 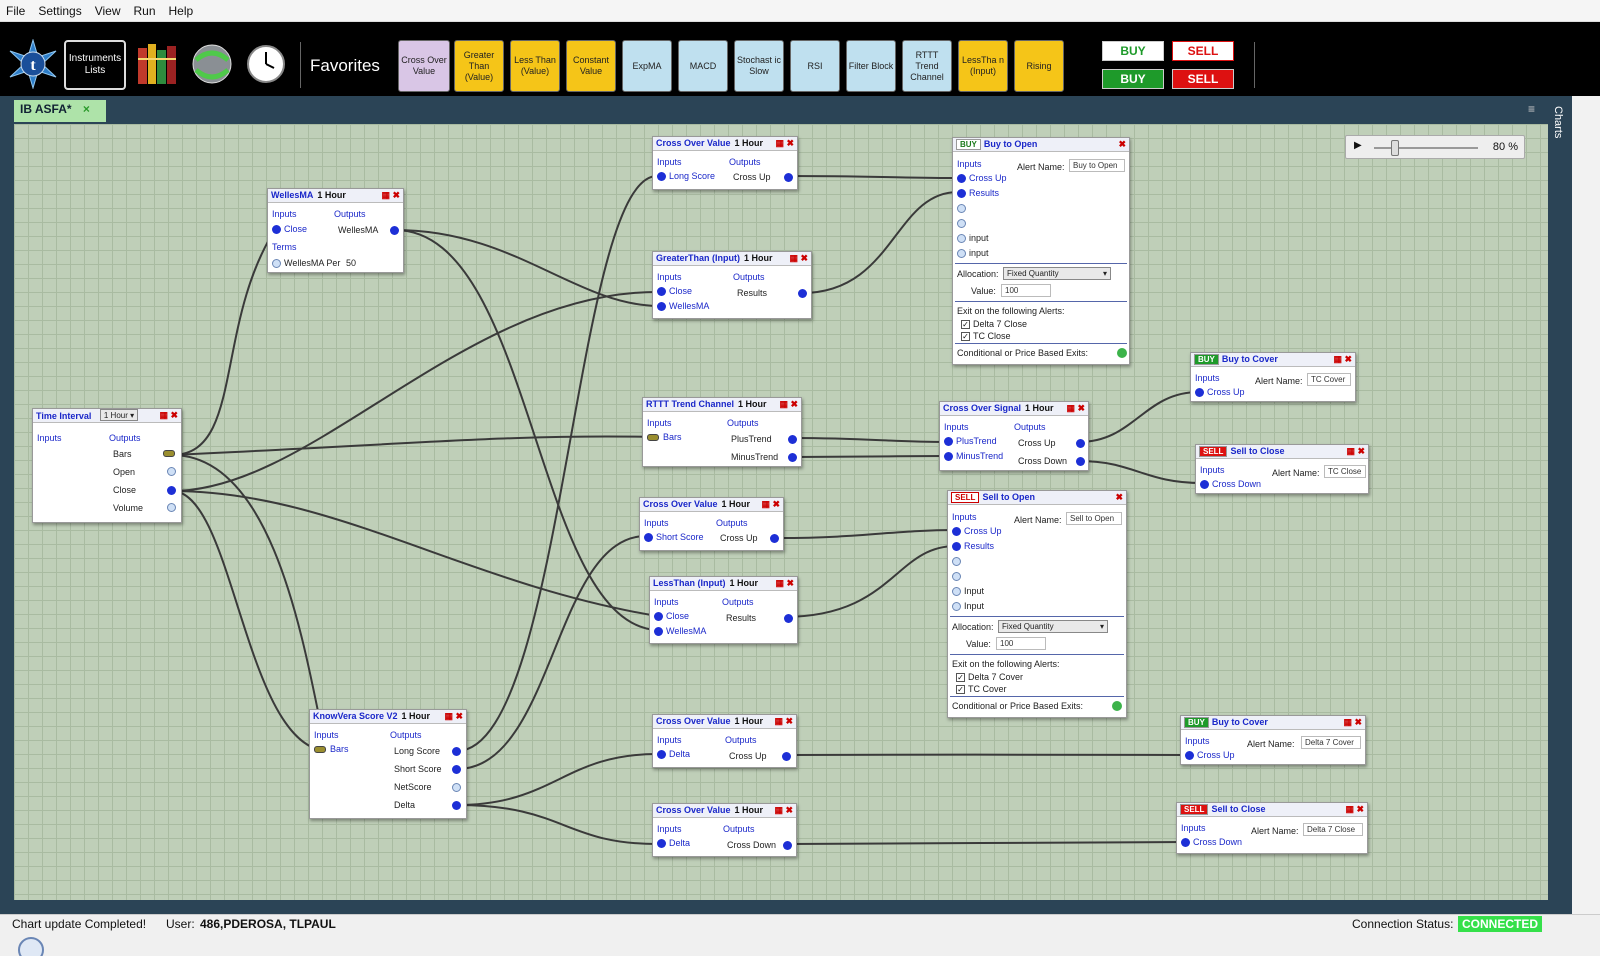 I want to click on menu-view: View, so click(x=108, y=11).